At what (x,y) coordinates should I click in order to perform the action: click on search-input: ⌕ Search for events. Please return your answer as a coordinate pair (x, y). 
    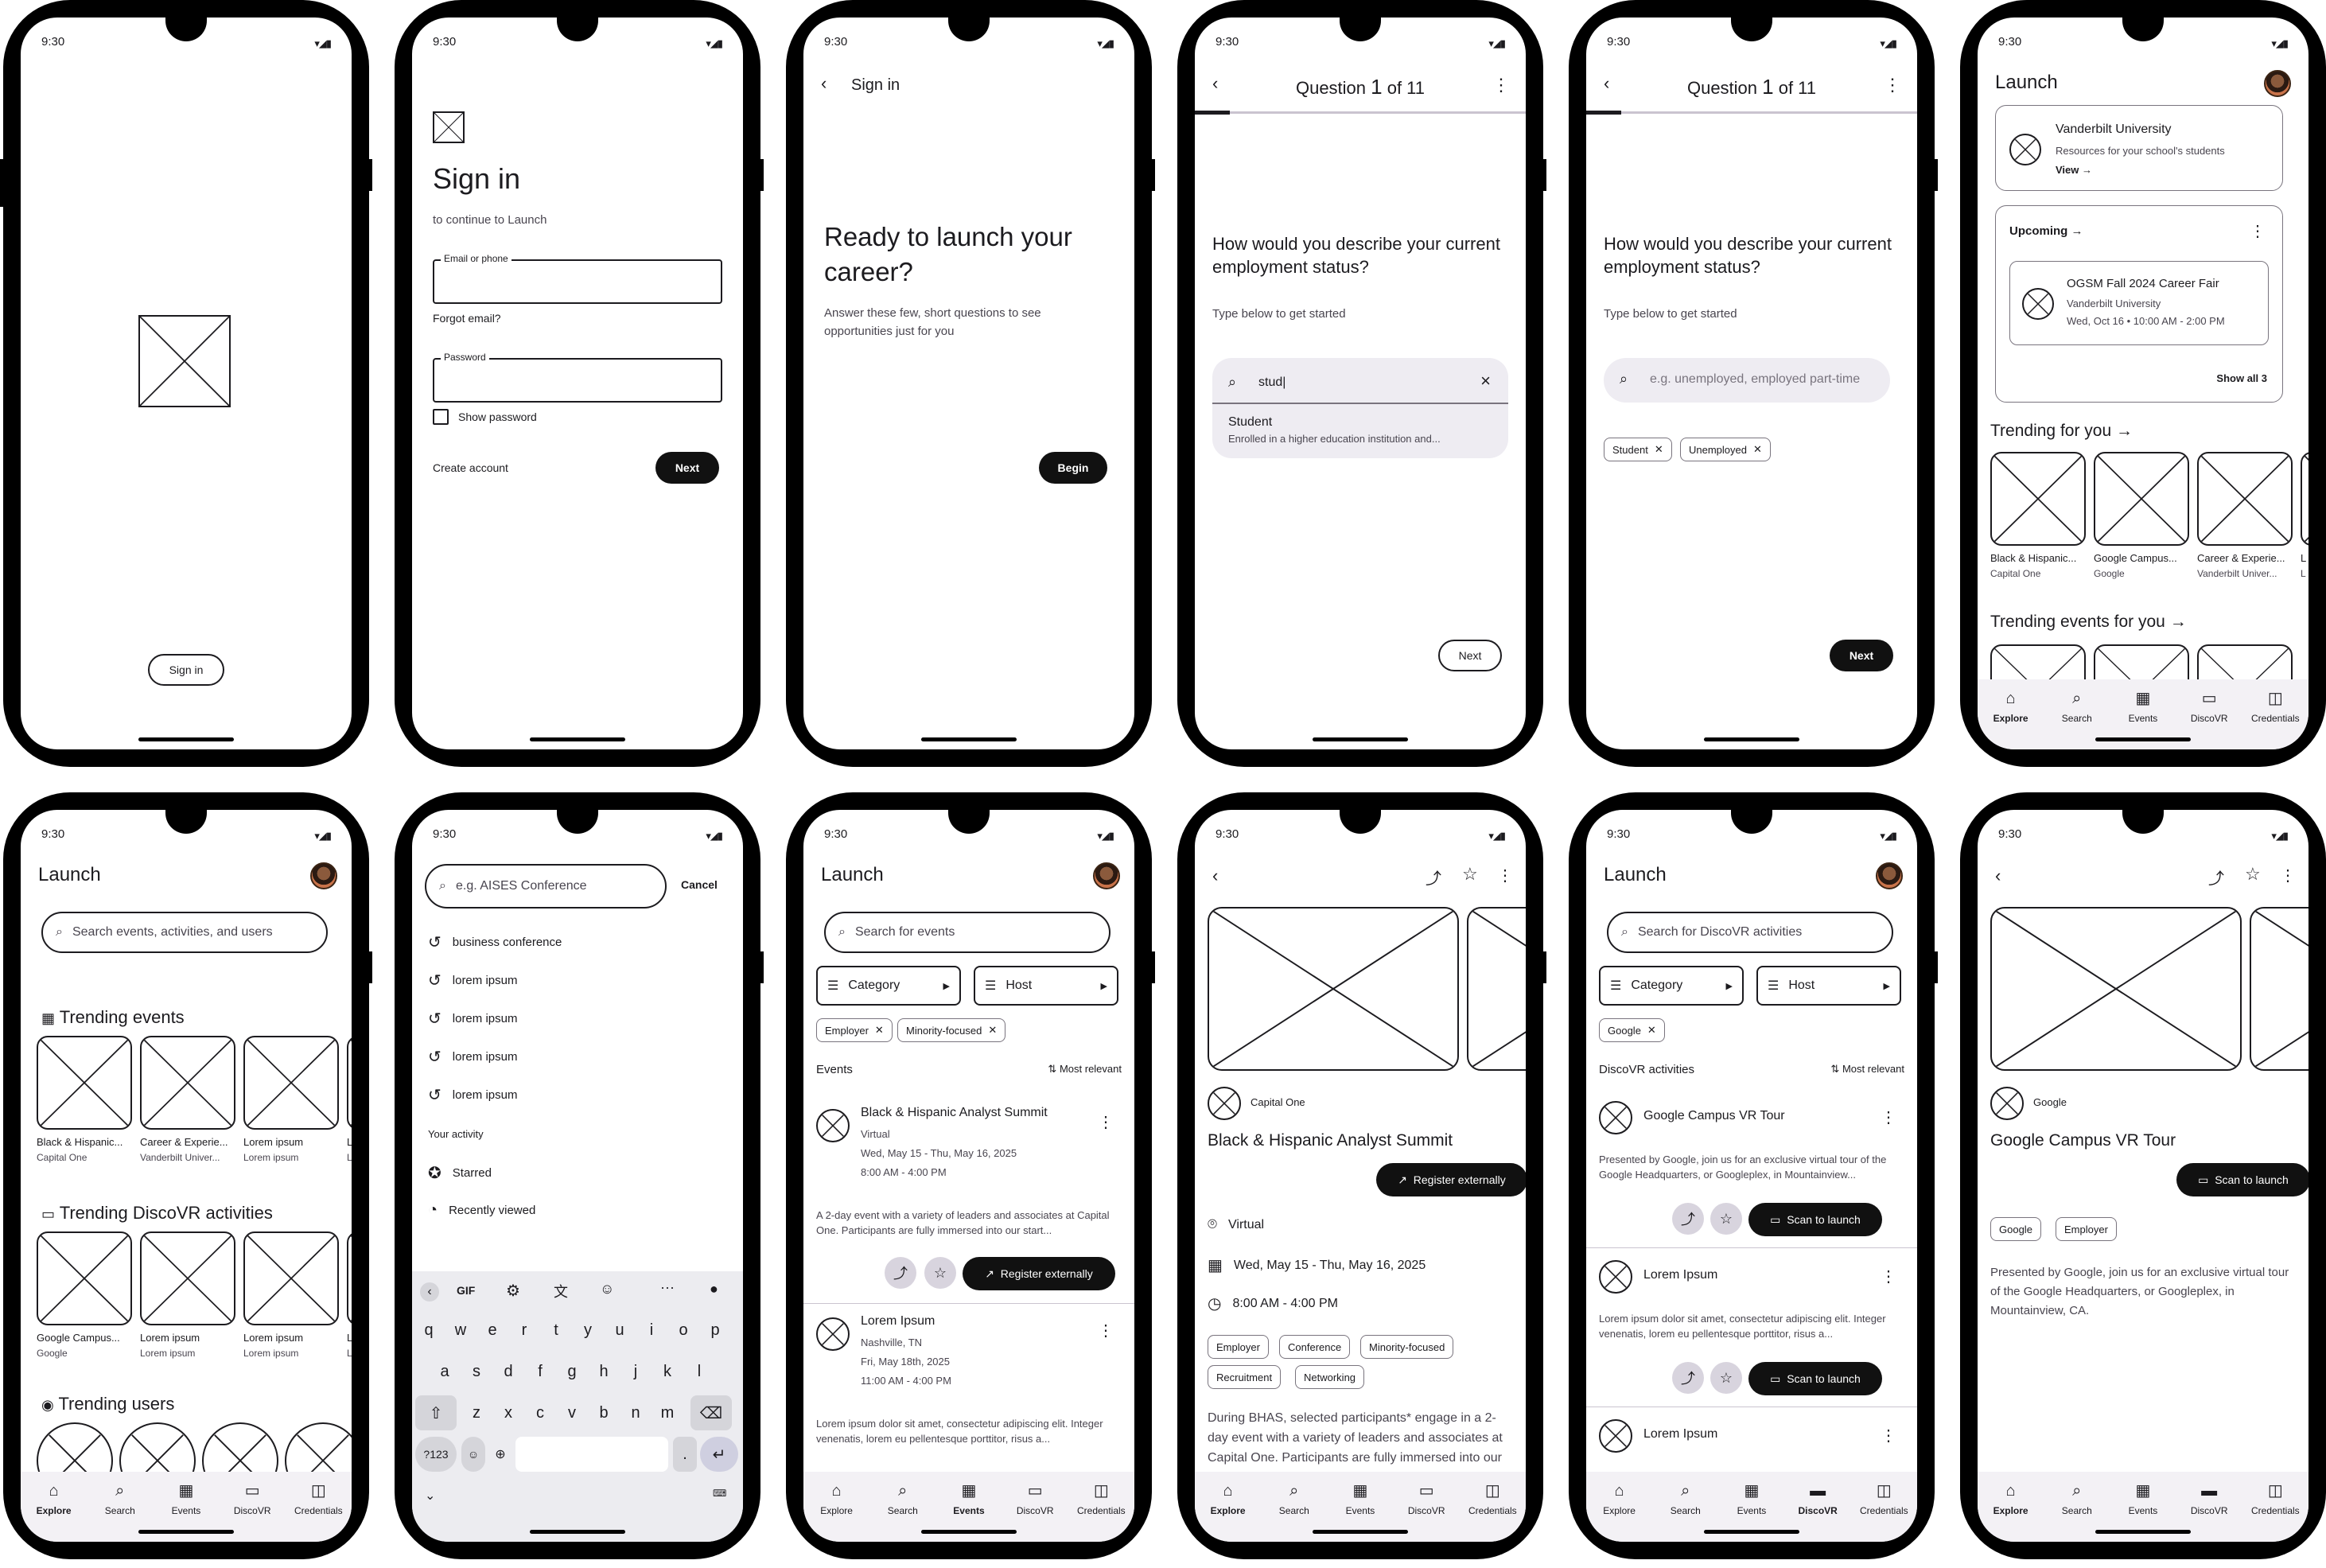
    Looking at the image, I should click on (967, 932).